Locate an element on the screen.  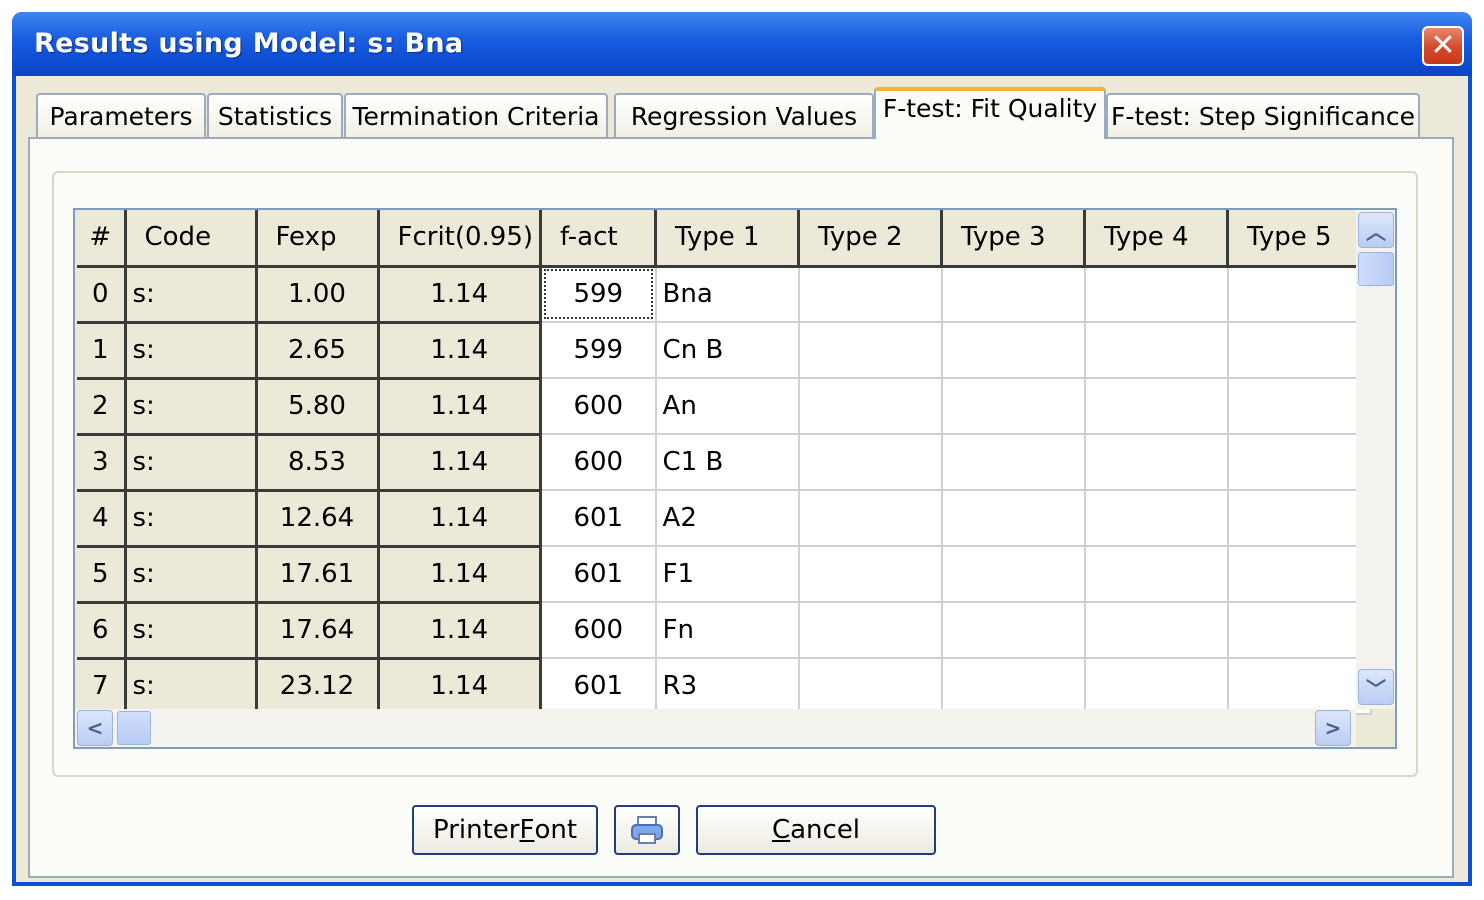
table-row: 2 s: 5.80 1.14 600 An is located at coordinates (724, 407).